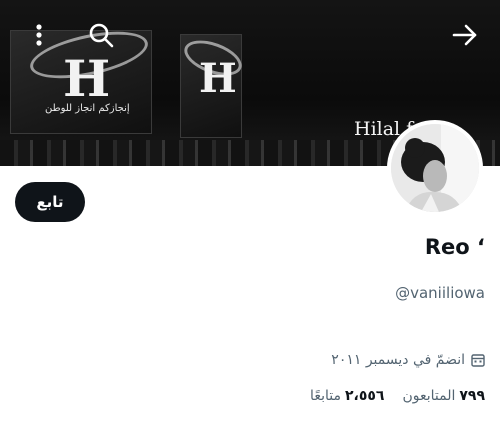  I want to click on search-icon, so click(101, 35).